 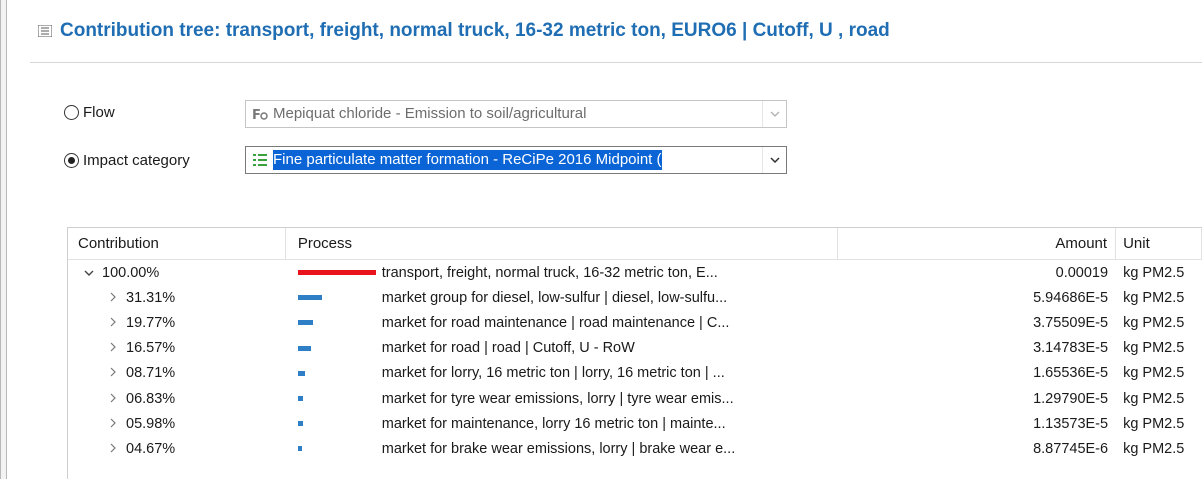 I want to click on tree-view-icon, so click(x=45, y=31).